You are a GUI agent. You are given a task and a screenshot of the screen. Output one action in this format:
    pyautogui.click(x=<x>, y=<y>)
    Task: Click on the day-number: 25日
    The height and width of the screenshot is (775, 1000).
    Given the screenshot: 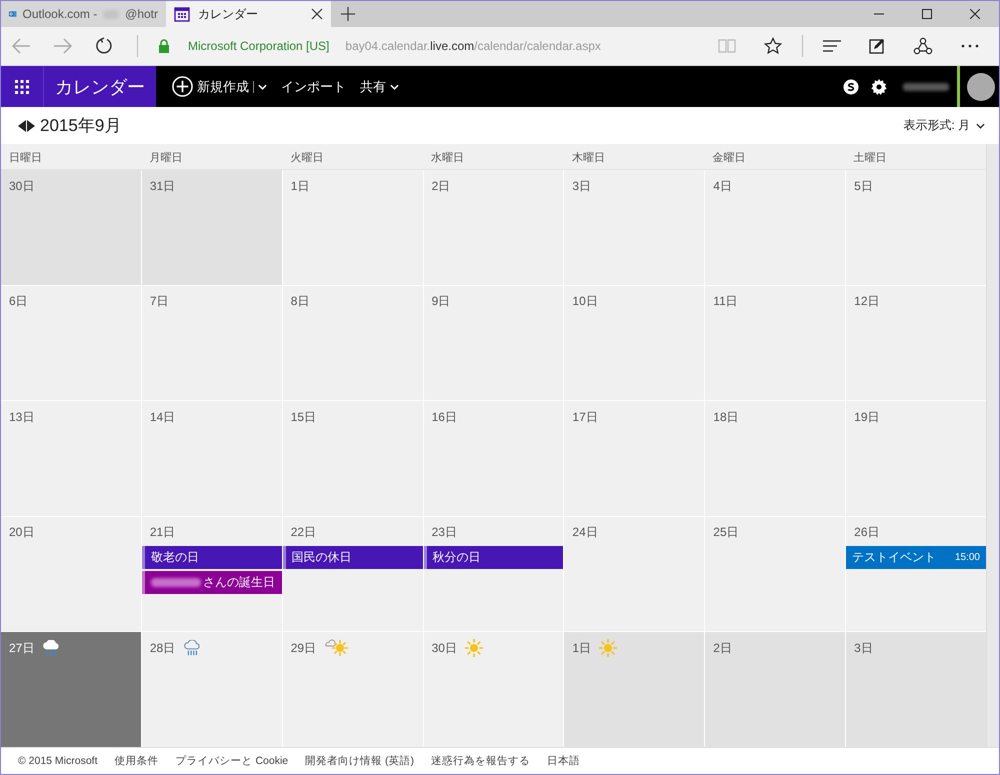 What is the action you would take?
    pyautogui.click(x=726, y=533)
    